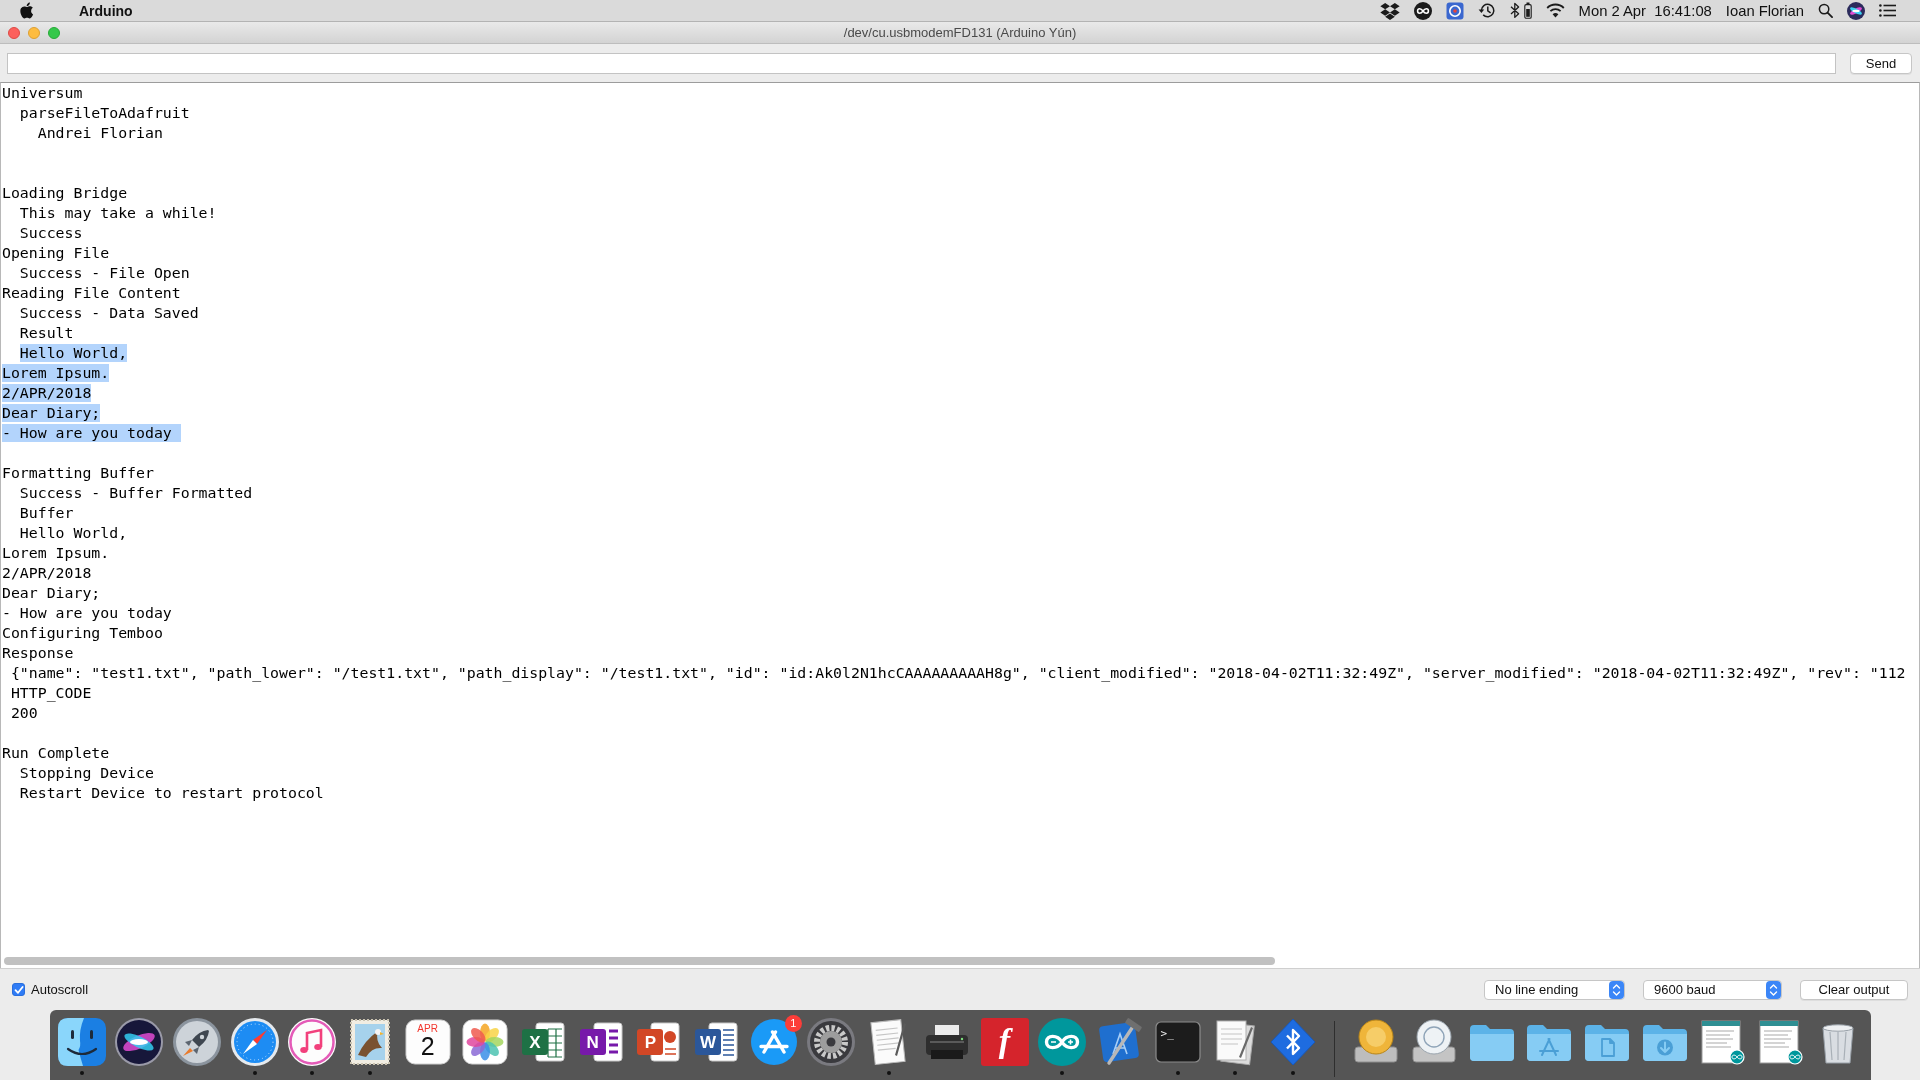 The image size is (1920, 1080). What do you see at coordinates (485, 1042) in the screenshot?
I see `flower-icon` at bounding box center [485, 1042].